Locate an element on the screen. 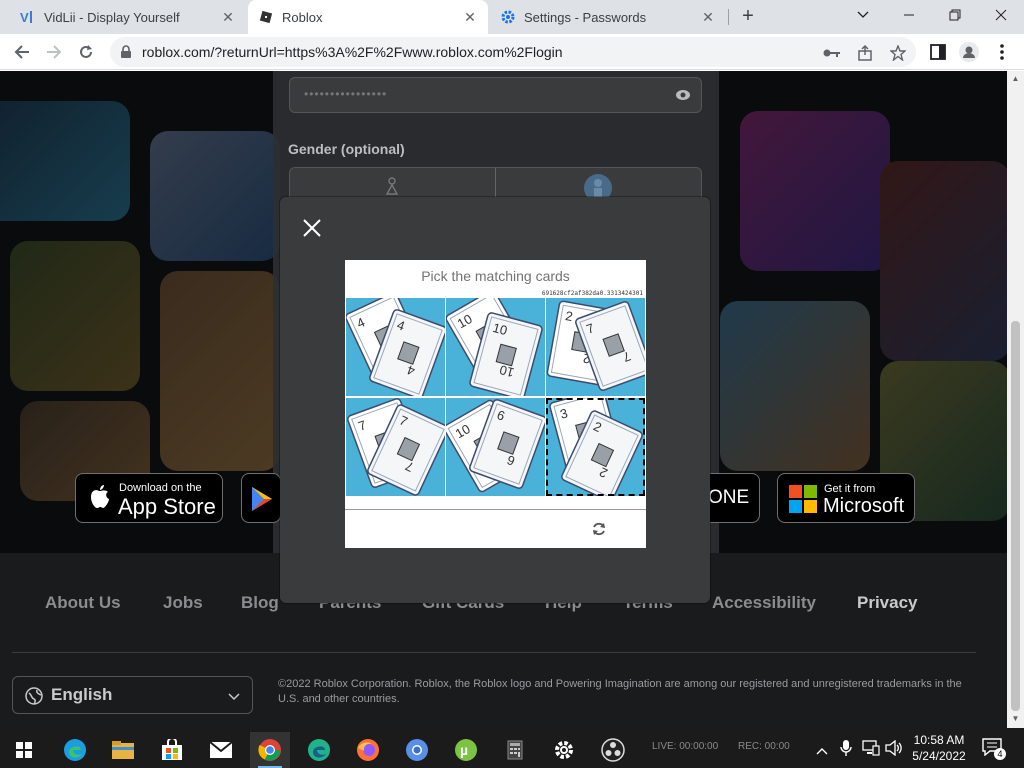  edge-dev-icon is located at coordinates (319, 750).